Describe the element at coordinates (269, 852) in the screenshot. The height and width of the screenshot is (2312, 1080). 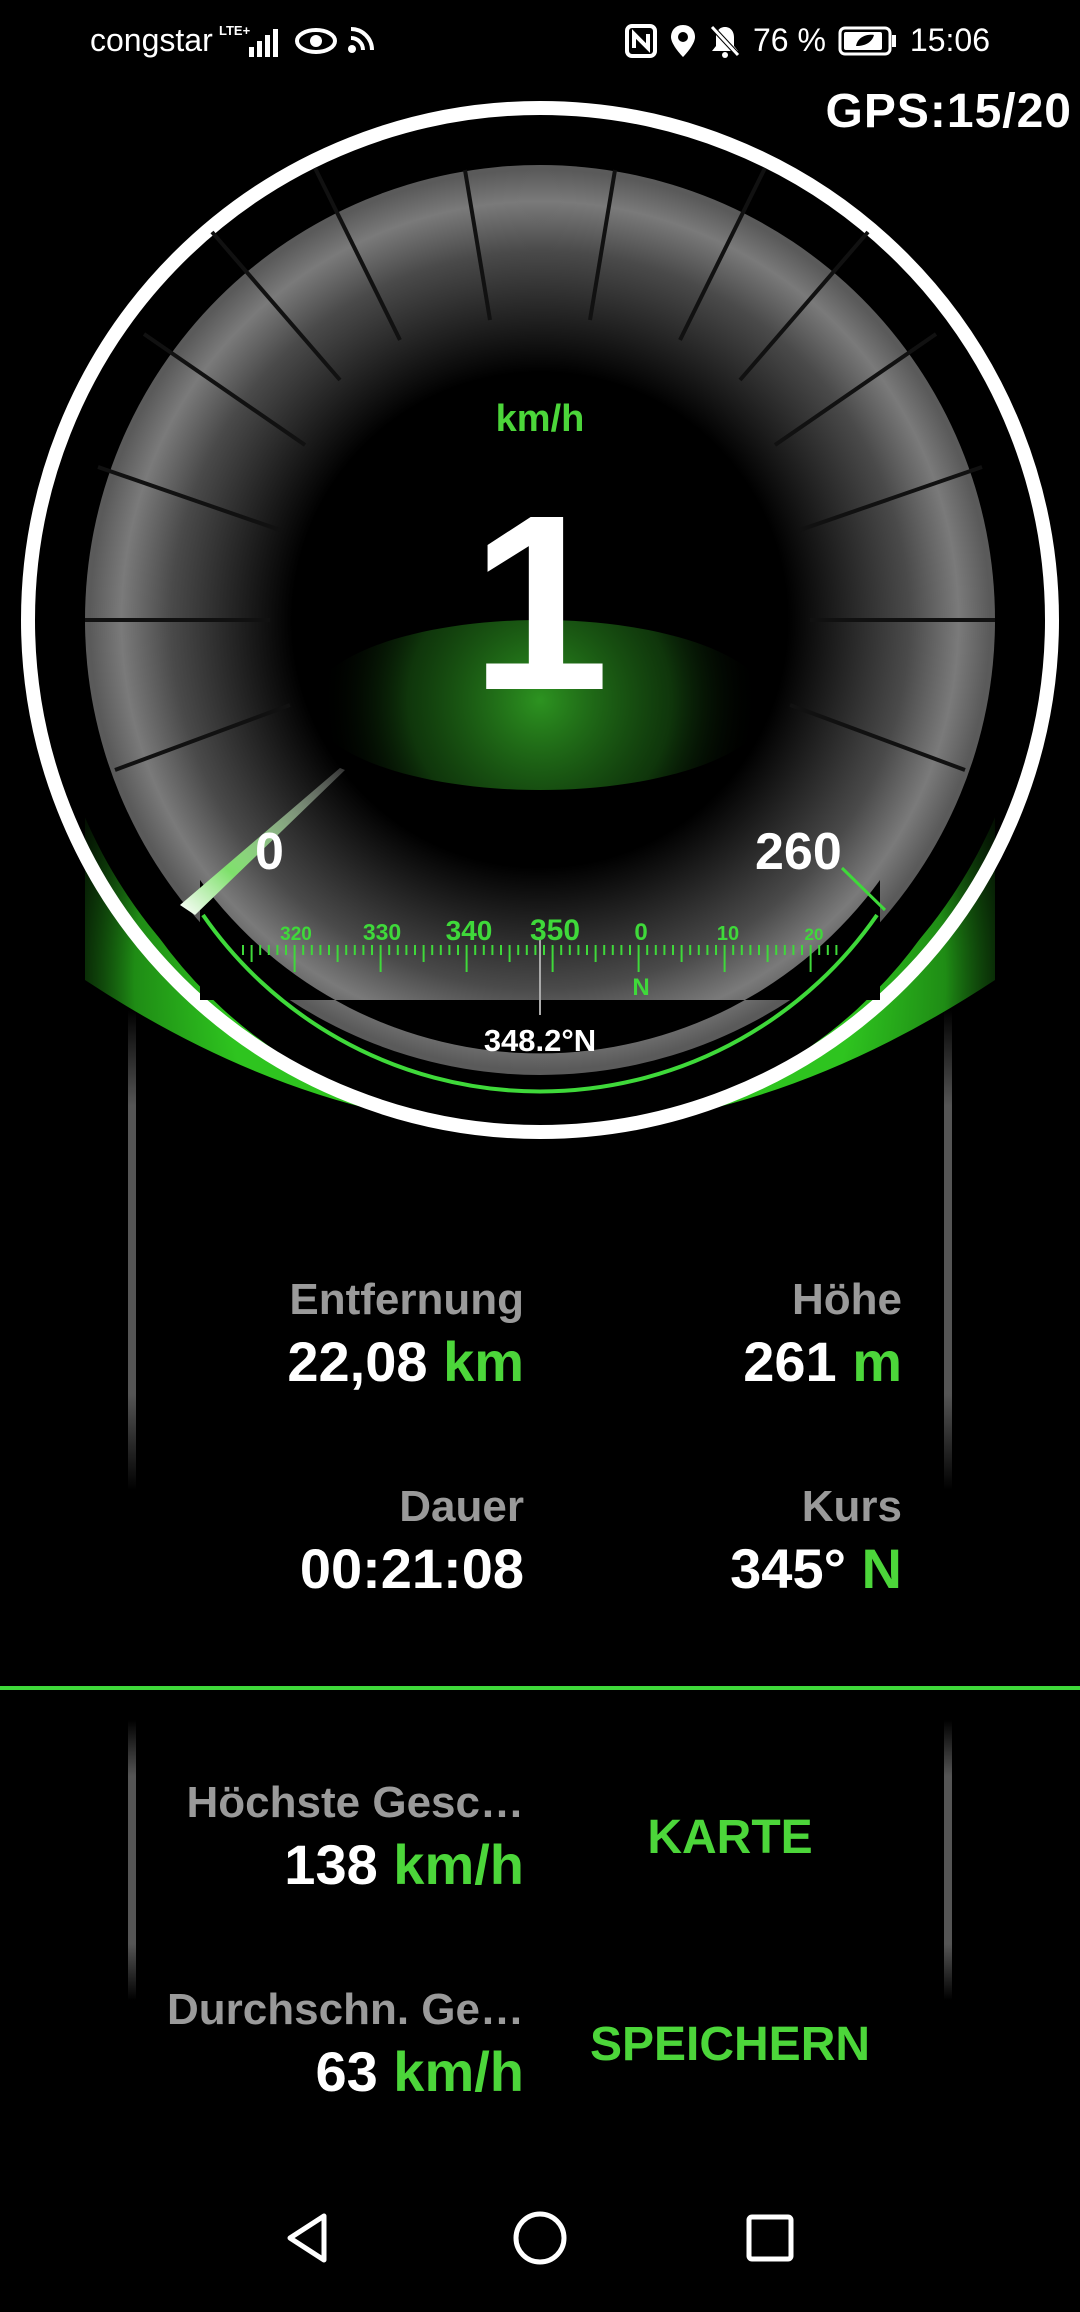
I see `scale-min-label: 0` at that location.